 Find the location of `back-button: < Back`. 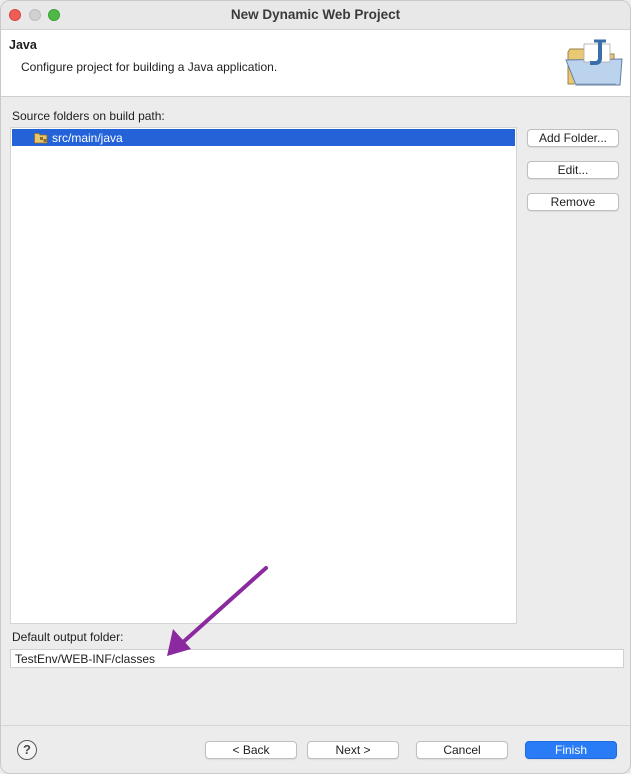

back-button: < Back is located at coordinates (251, 750).